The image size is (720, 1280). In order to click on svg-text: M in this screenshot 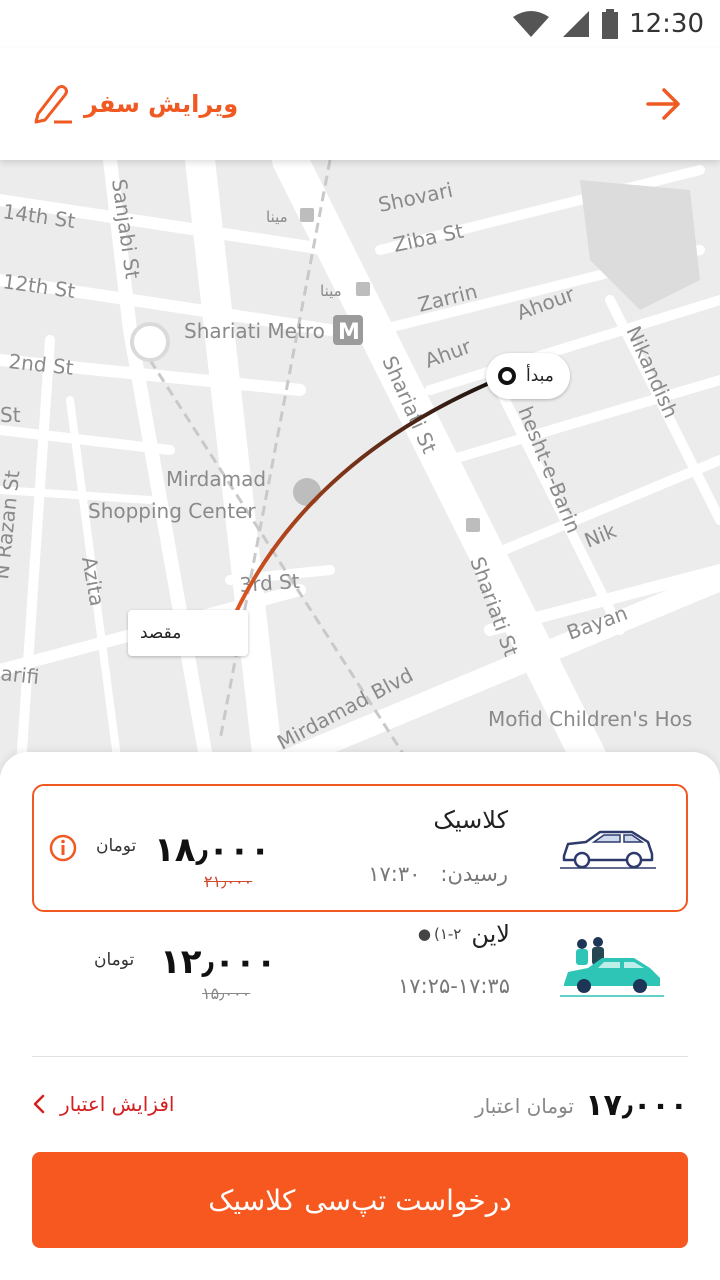, I will do `click(349, 332)`.